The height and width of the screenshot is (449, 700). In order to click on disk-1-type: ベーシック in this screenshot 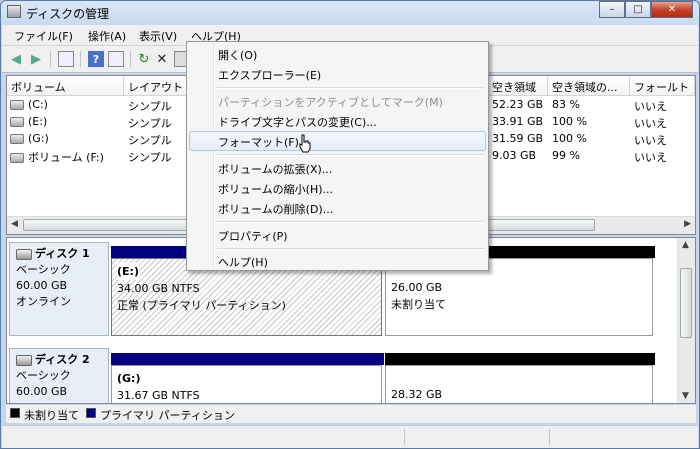, I will do `click(43, 269)`.